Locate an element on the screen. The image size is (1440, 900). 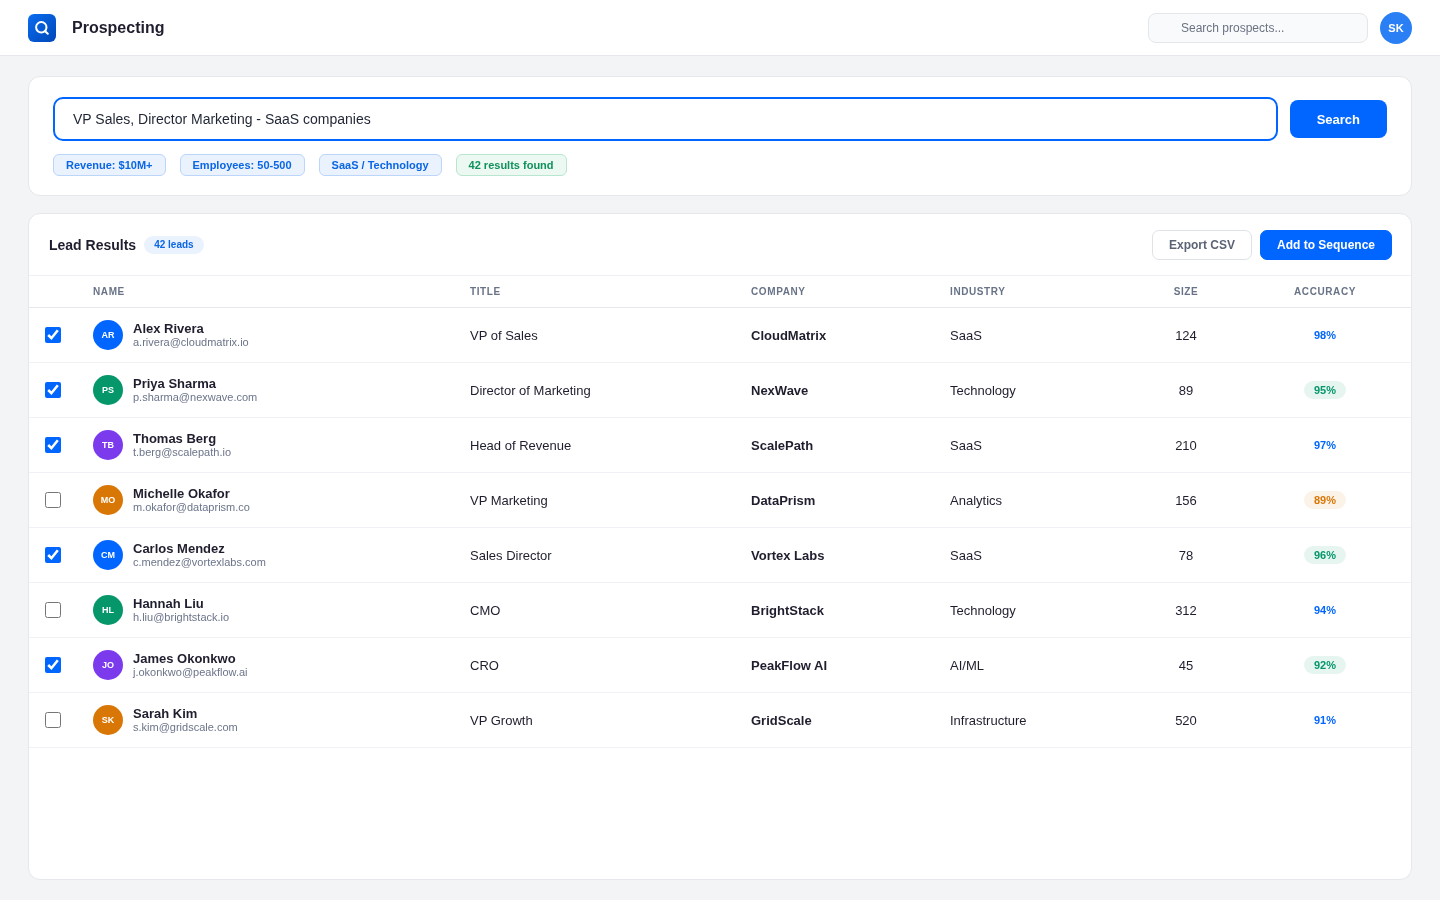
lead-name: James Okonkwo is located at coordinates (184, 658).